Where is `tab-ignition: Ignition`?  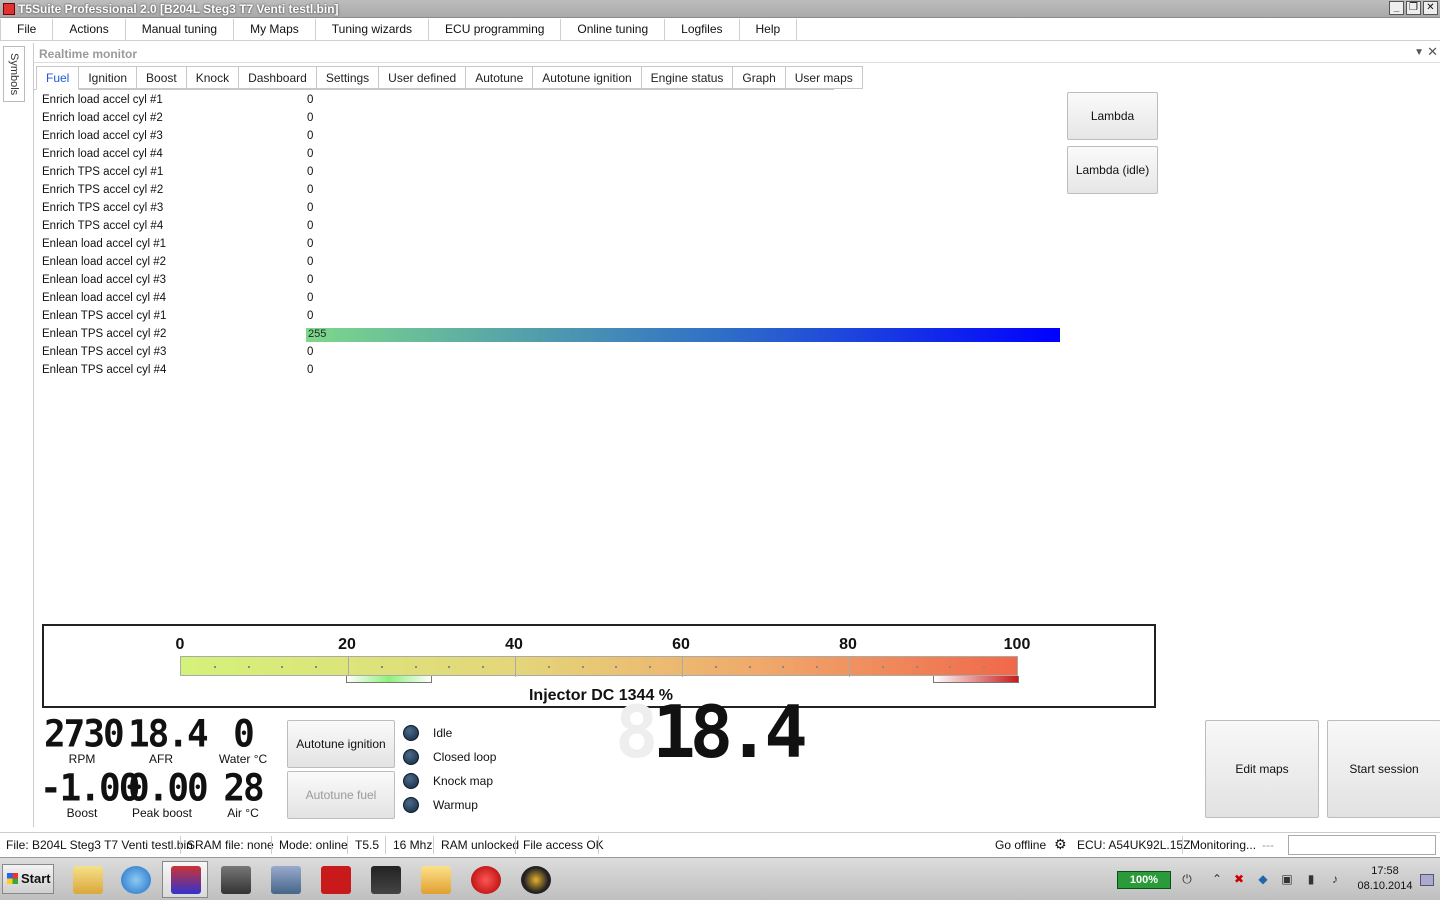
tab-ignition: Ignition is located at coordinates (108, 77).